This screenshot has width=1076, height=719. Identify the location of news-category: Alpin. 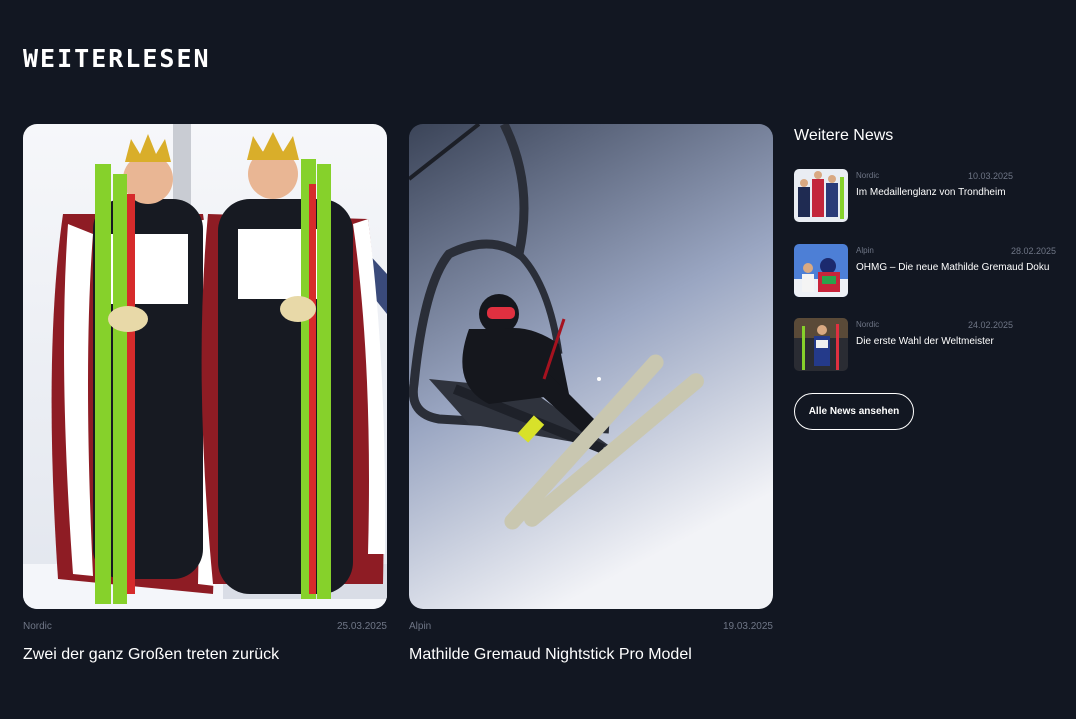
(865, 250).